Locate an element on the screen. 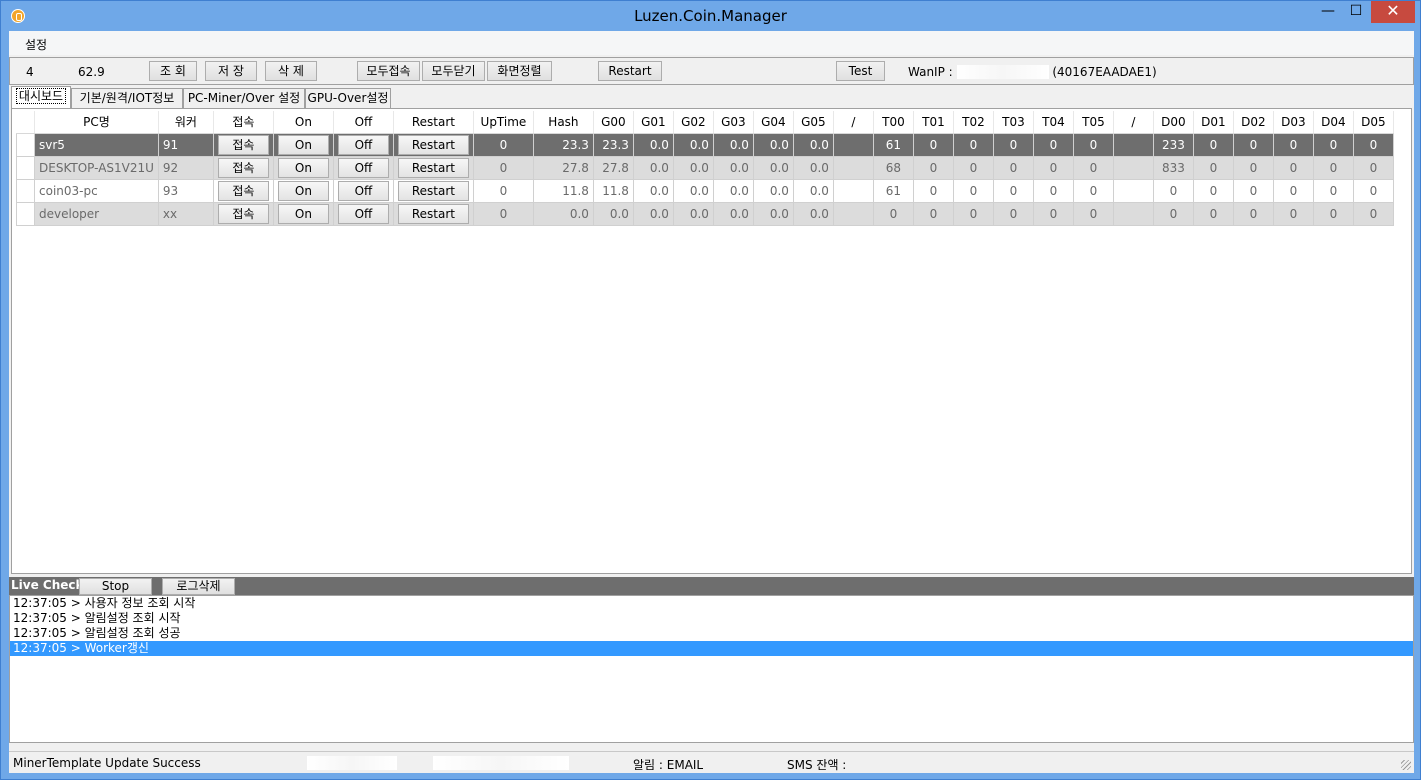  arrange-screen-button: 화면정렬 is located at coordinates (519, 71).